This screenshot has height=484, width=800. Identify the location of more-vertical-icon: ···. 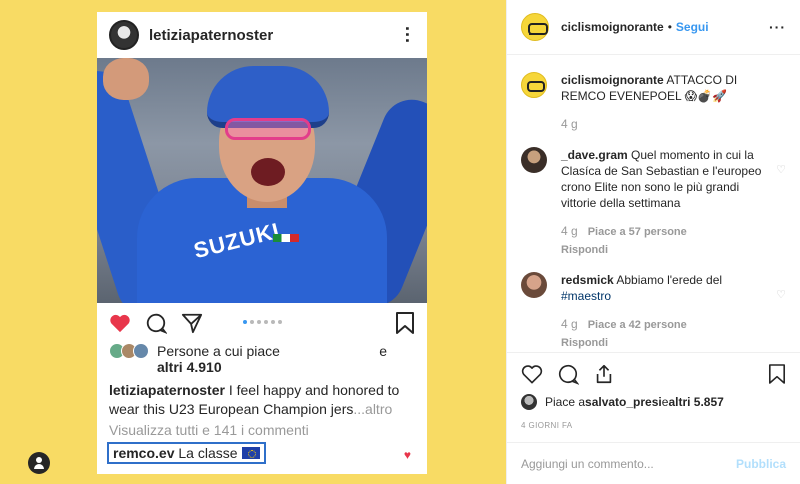
(407, 35).